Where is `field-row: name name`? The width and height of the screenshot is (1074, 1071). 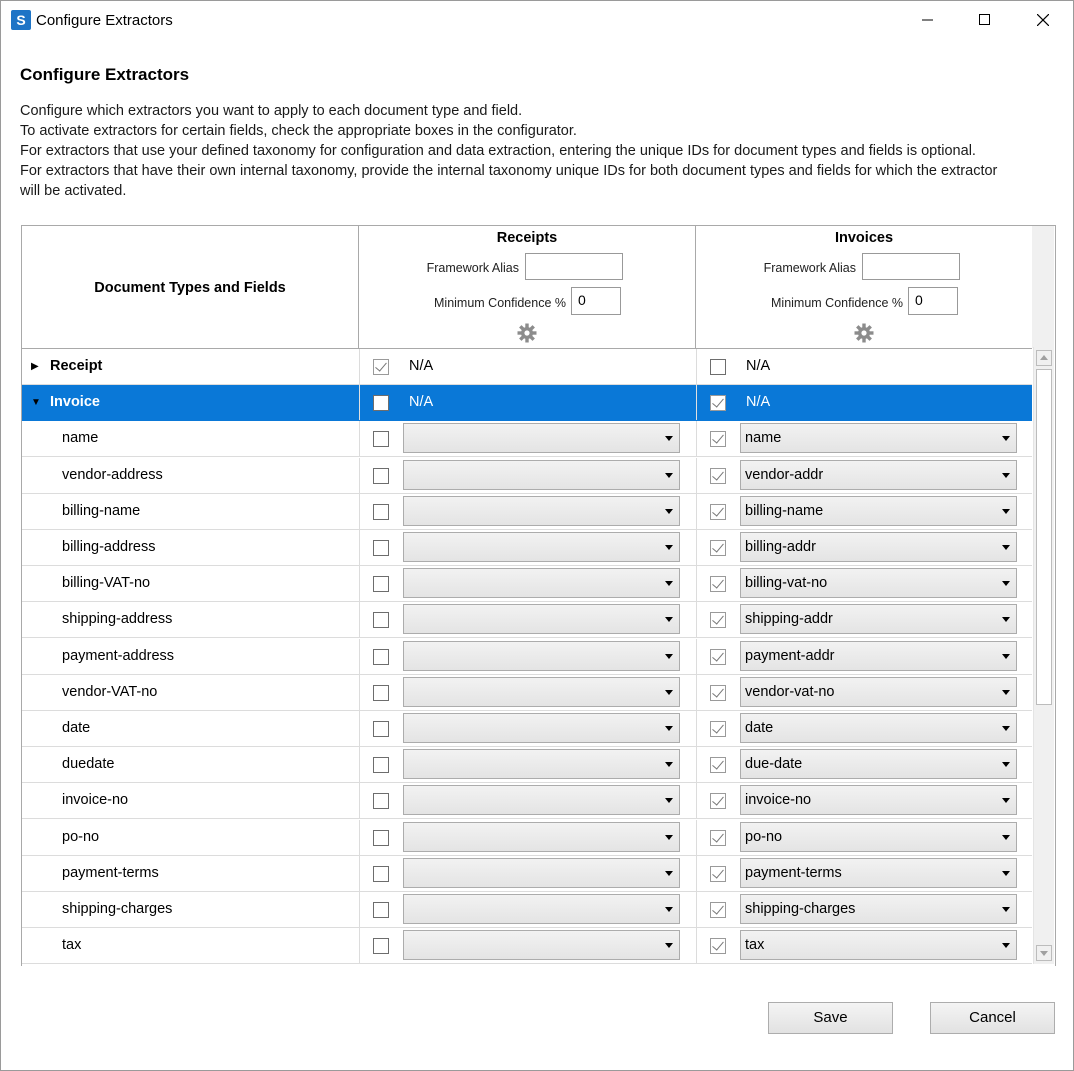 field-row: name name is located at coordinates (527, 439).